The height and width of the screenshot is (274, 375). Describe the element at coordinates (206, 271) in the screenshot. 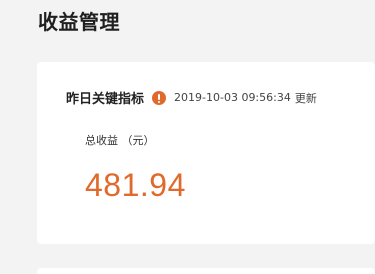

I see `next-card-edge` at that location.